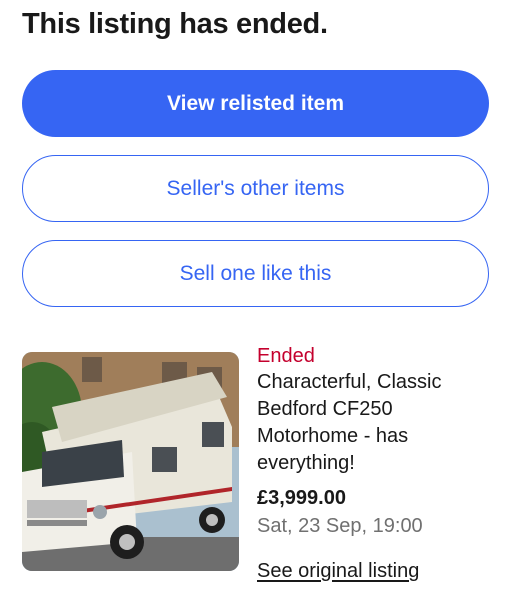 The image size is (512, 600). What do you see at coordinates (255, 188) in the screenshot?
I see `sellers-other-items-button: Seller's other items` at bounding box center [255, 188].